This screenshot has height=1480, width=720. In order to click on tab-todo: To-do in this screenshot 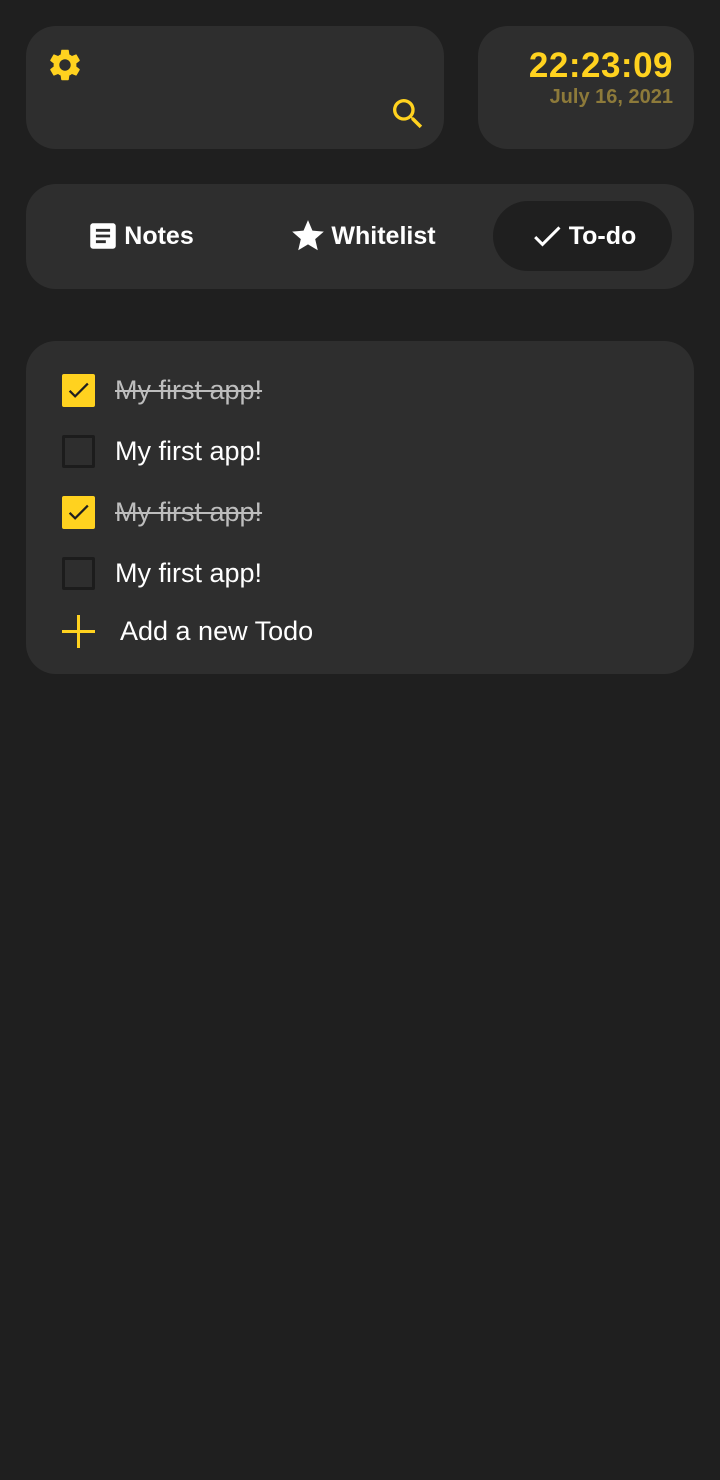, I will do `click(582, 236)`.